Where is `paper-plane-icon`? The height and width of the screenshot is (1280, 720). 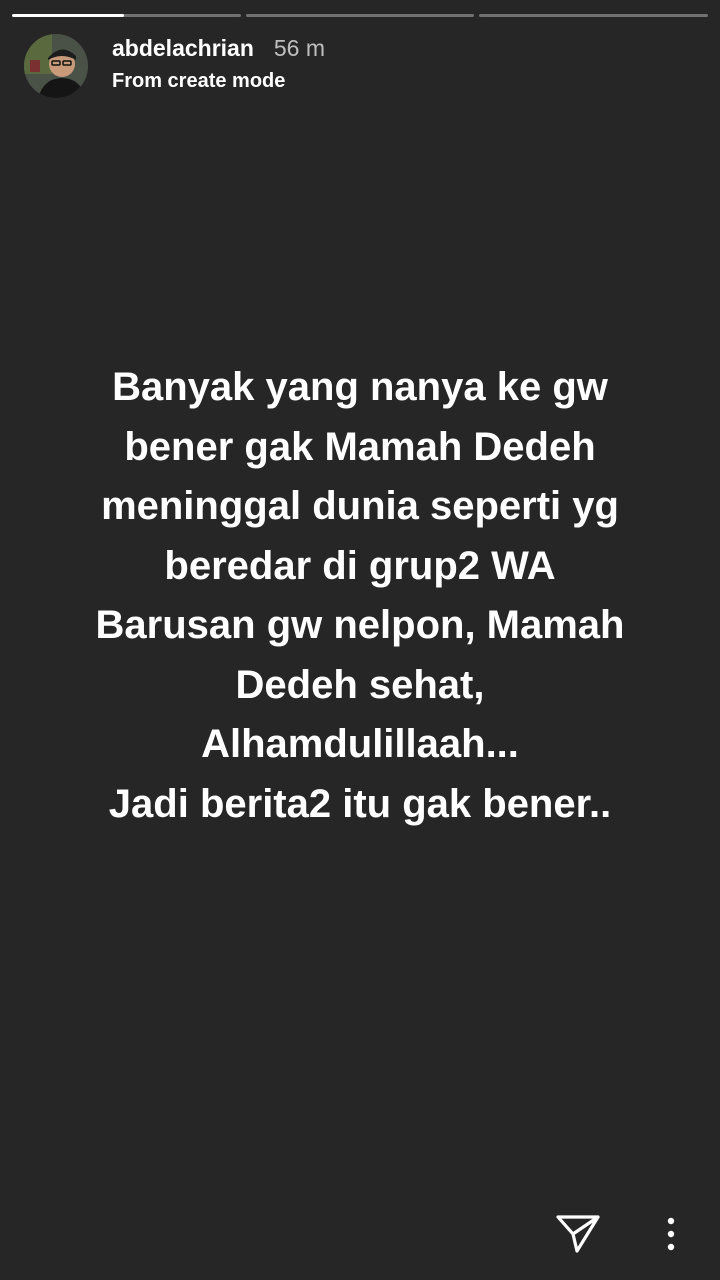 paper-plane-icon is located at coordinates (578, 1234).